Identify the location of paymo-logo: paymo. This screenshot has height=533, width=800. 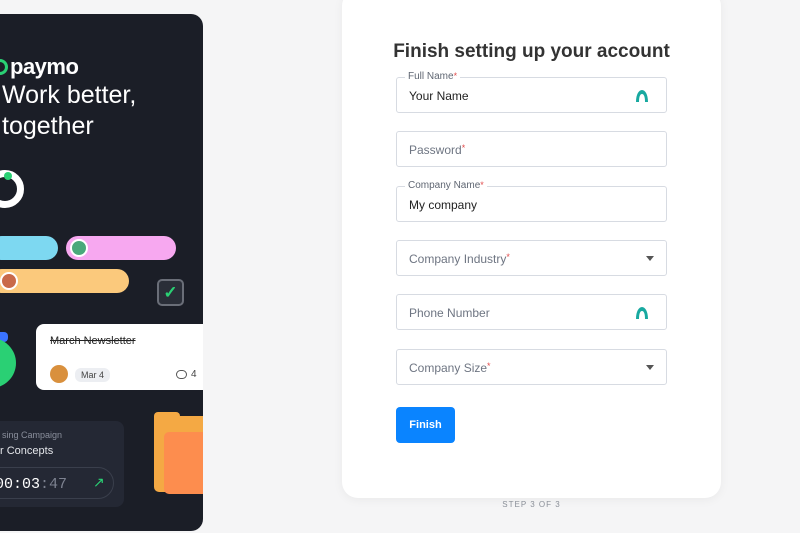
(39, 67).